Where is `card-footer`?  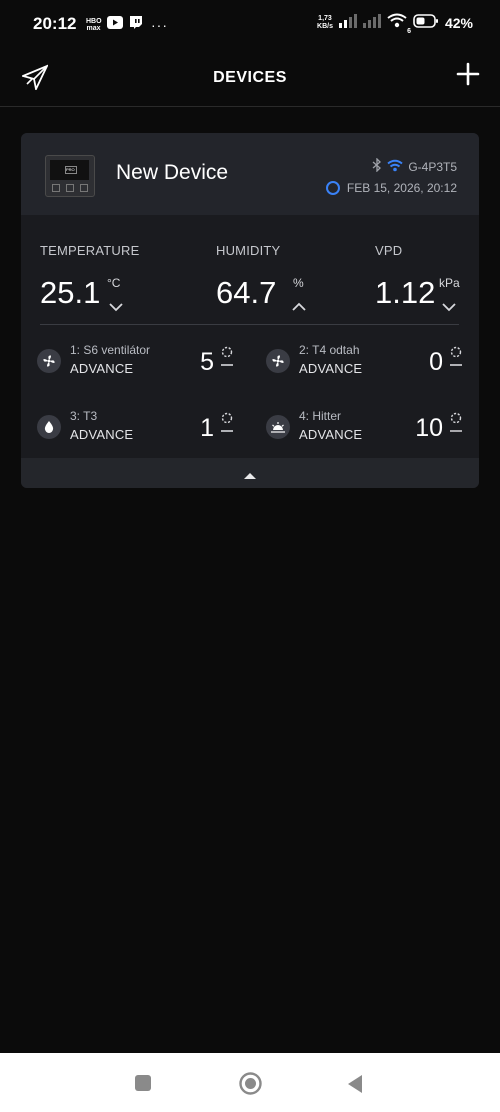
card-footer is located at coordinates (250, 473).